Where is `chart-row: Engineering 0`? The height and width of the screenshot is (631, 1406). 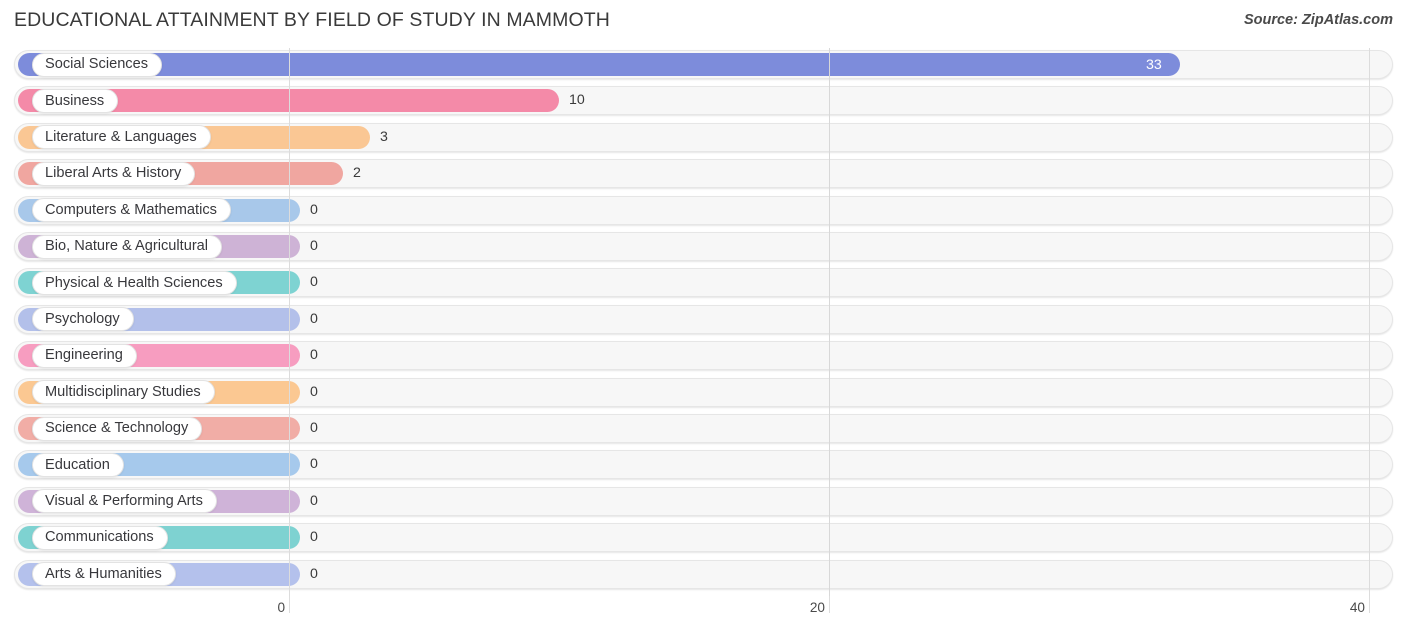
chart-row: Engineering 0 is located at coordinates (703, 357).